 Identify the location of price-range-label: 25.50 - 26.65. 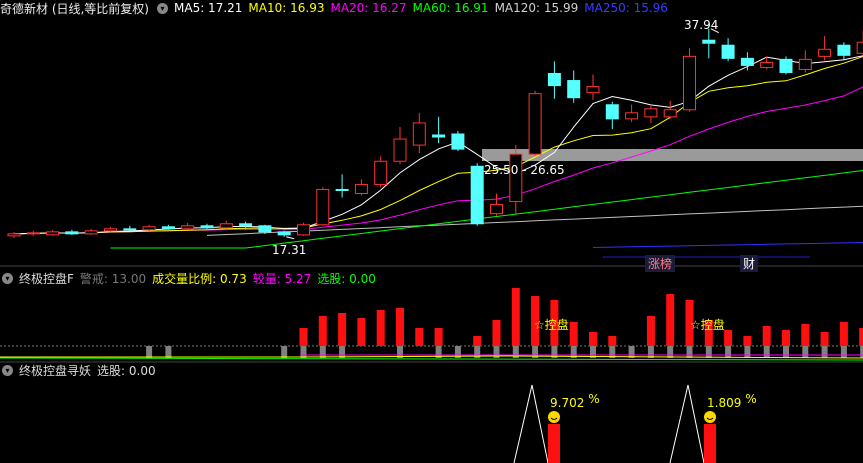
(524, 170).